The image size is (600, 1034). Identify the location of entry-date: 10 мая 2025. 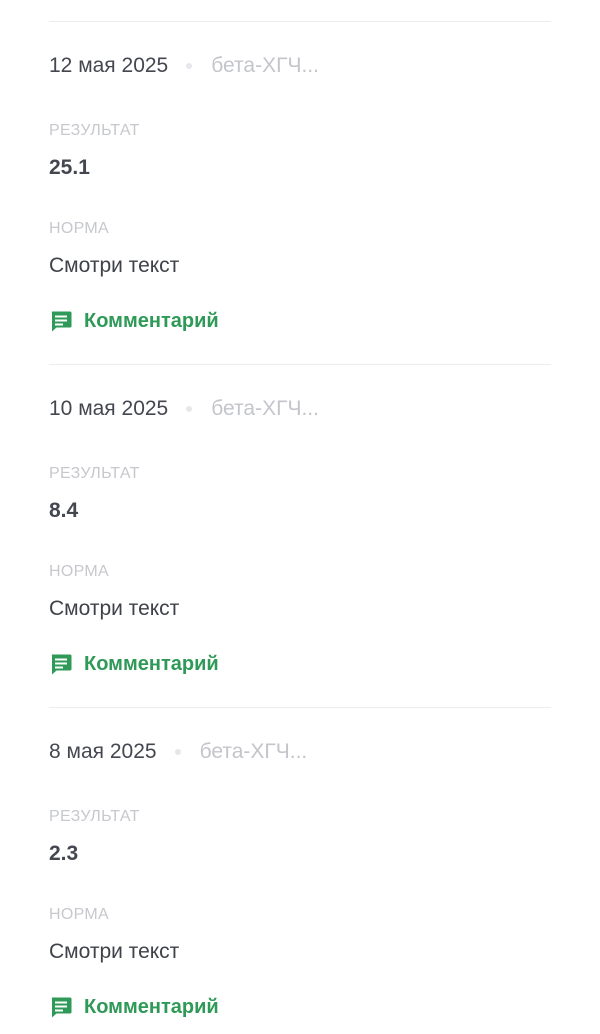
(109, 408).